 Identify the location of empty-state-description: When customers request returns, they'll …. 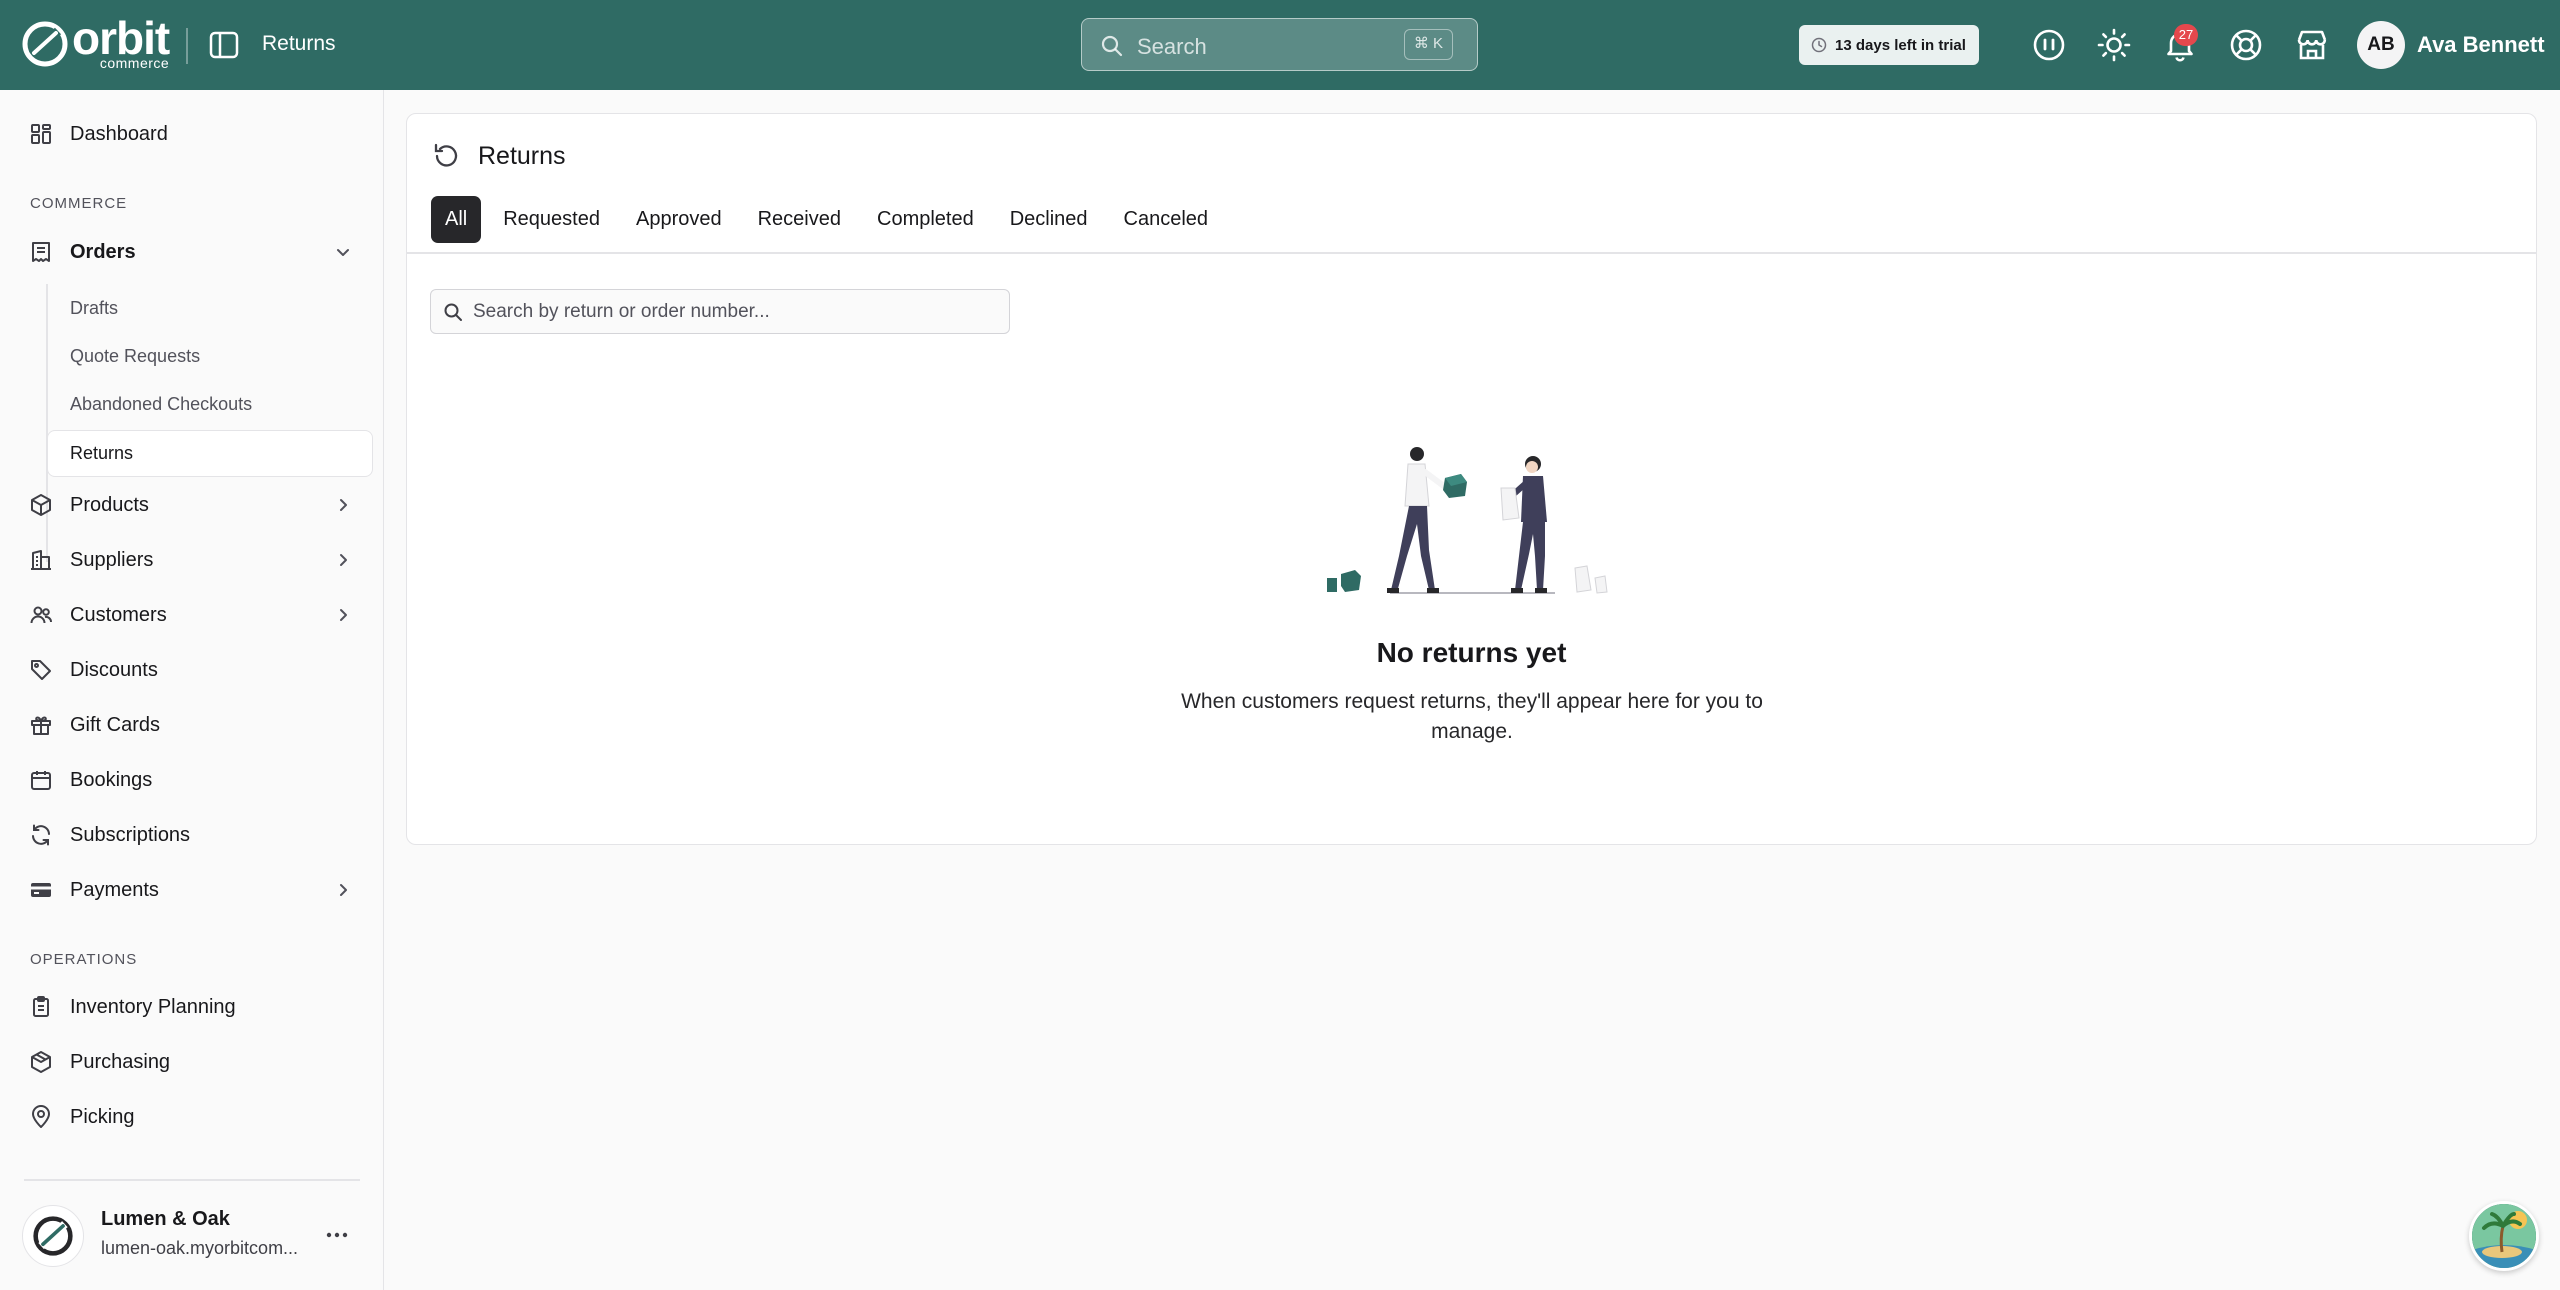
(1472, 716).